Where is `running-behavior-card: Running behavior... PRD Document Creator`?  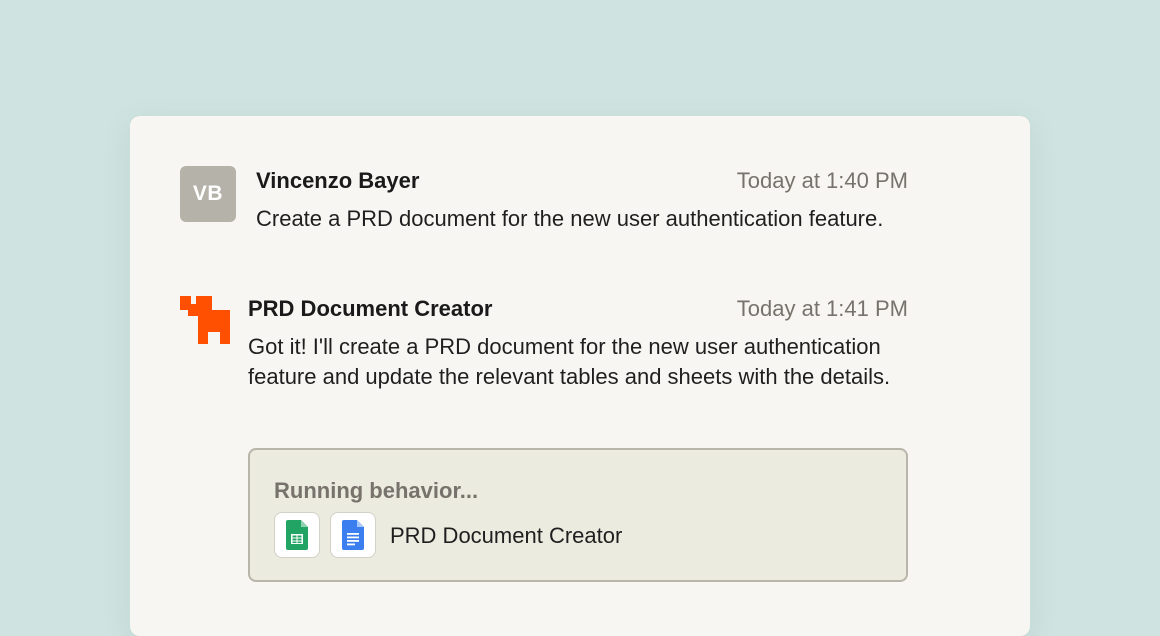
running-behavior-card: Running behavior... PRD Document Creator is located at coordinates (578, 515).